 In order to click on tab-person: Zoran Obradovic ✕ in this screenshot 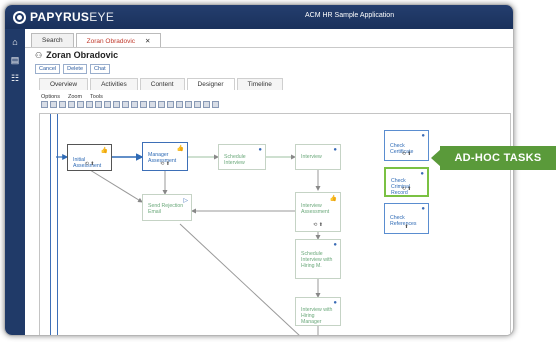, I will do `click(118, 40)`.